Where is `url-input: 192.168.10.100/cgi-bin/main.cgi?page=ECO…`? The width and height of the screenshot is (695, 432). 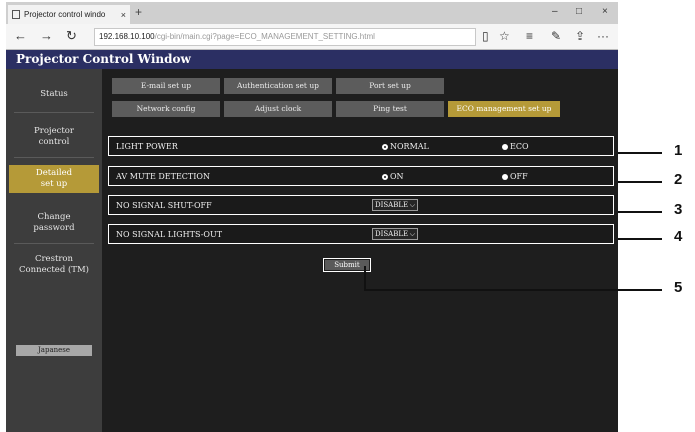 url-input: 192.168.10.100/cgi-bin/main.cgi?page=ECO… is located at coordinates (285, 37).